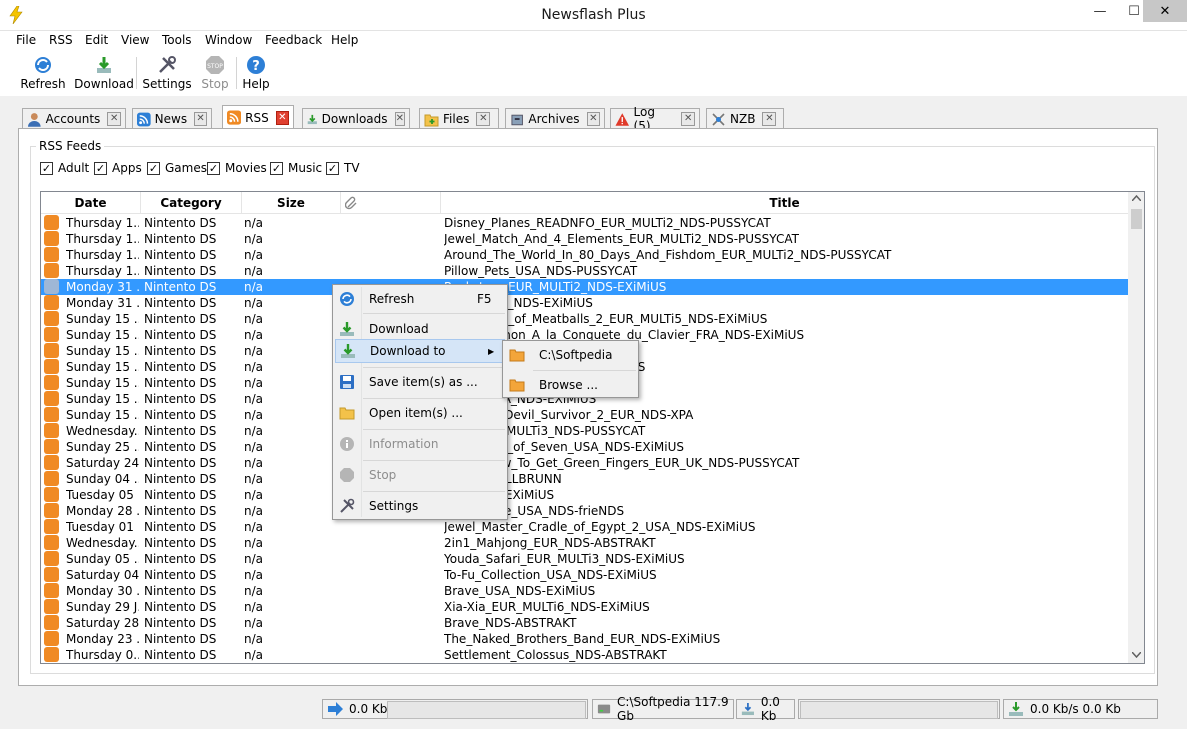  What do you see at coordinates (104, 74) in the screenshot?
I see `download-button: Download` at bounding box center [104, 74].